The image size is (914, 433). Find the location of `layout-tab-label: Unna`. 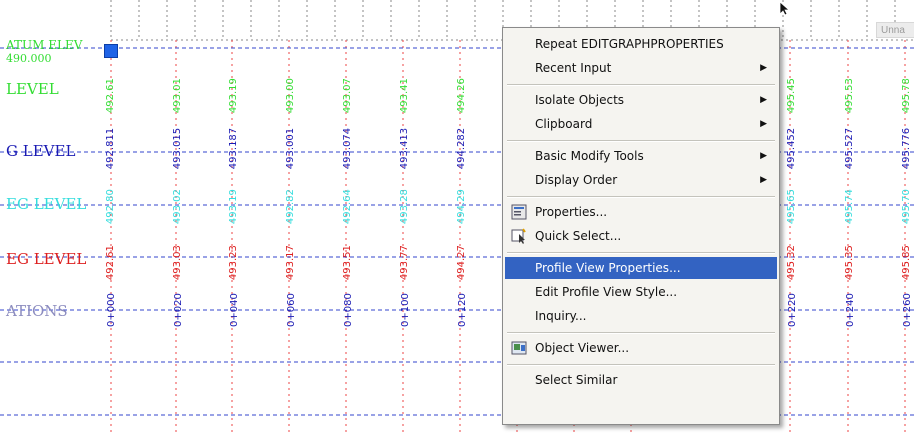

layout-tab-label: Unna is located at coordinates (893, 30).